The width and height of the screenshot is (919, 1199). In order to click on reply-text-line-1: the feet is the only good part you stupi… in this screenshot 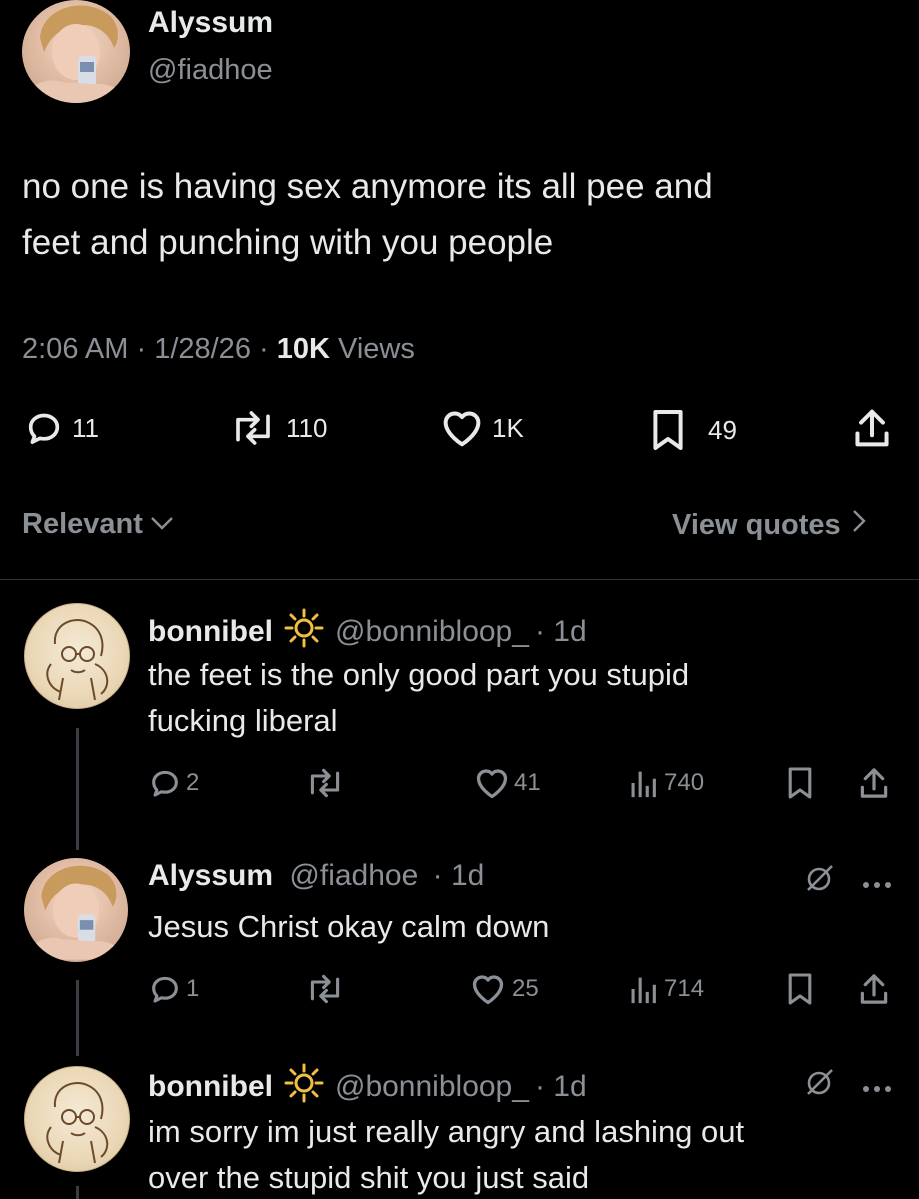, I will do `click(419, 674)`.